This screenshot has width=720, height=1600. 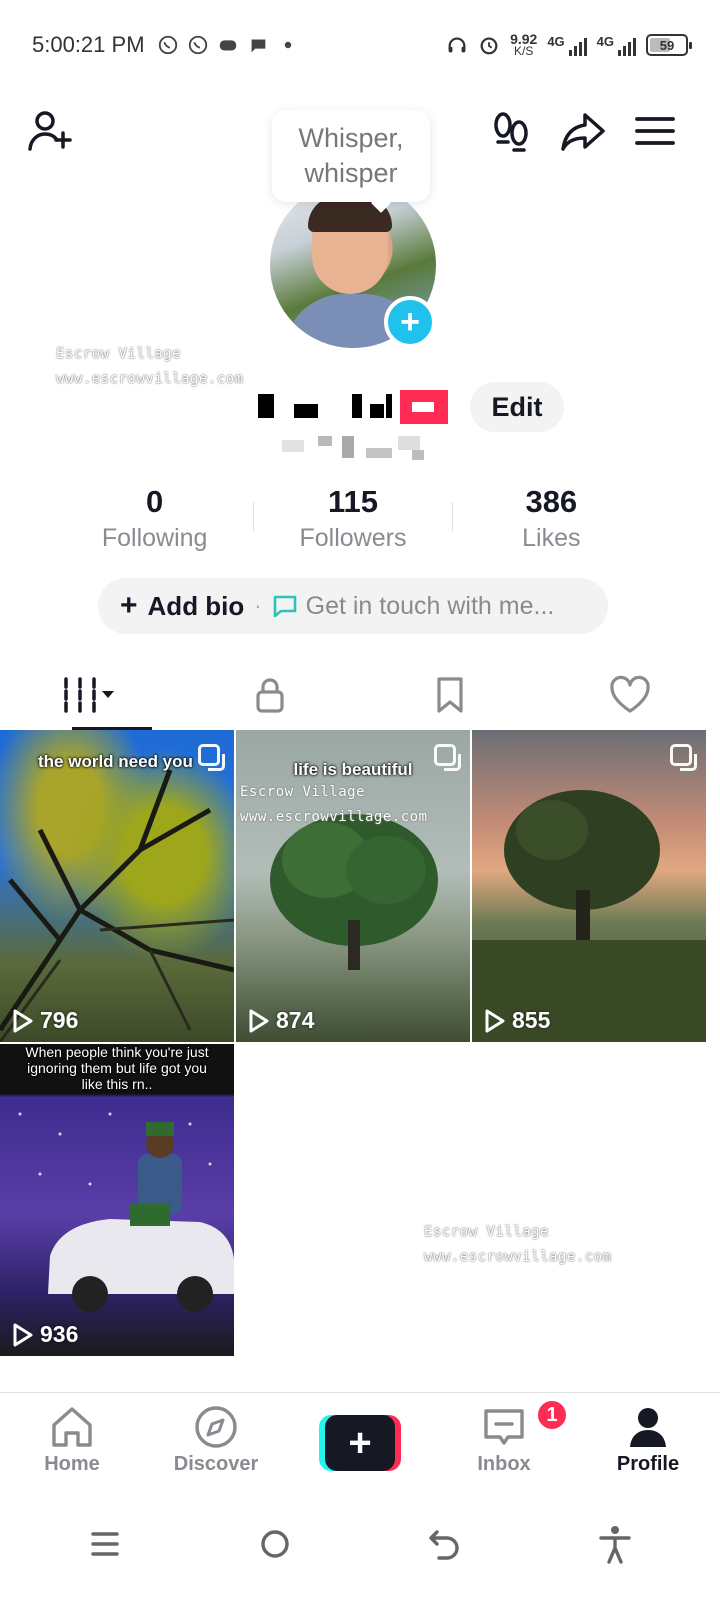 I want to click on add-bio-label: Add bio, so click(x=196, y=605).